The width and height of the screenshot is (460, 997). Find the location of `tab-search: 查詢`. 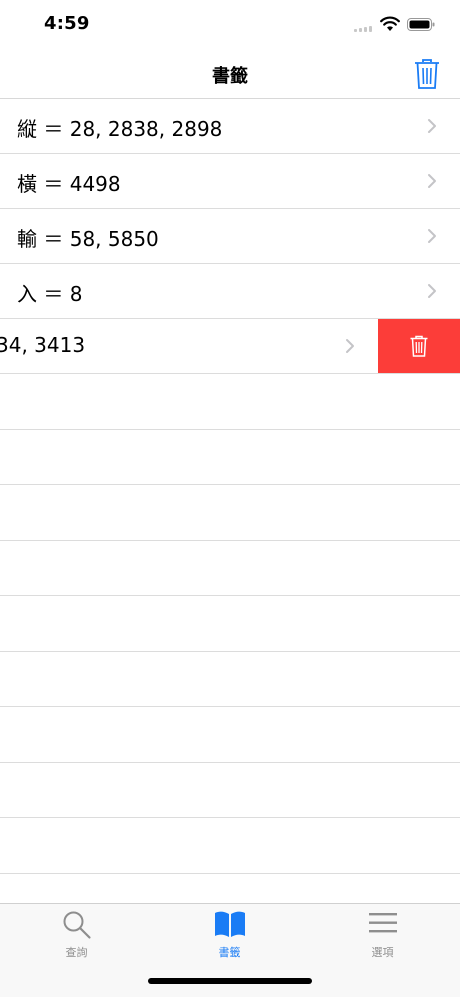

tab-search: 查詢 is located at coordinates (76, 934).